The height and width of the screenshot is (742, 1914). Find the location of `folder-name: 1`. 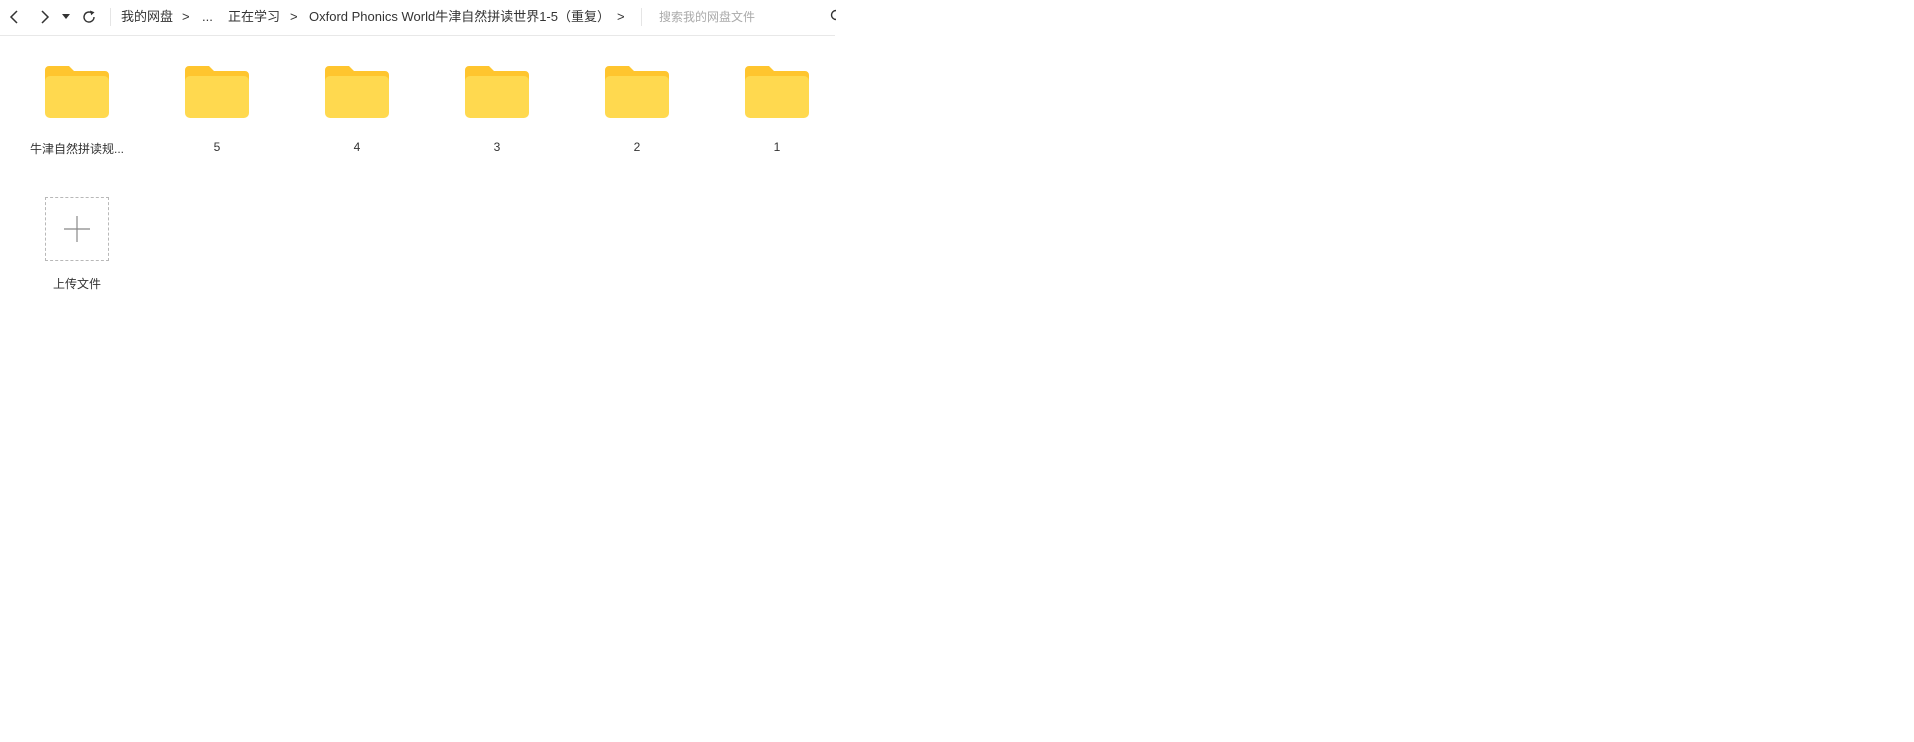

folder-name: 1 is located at coordinates (777, 147).